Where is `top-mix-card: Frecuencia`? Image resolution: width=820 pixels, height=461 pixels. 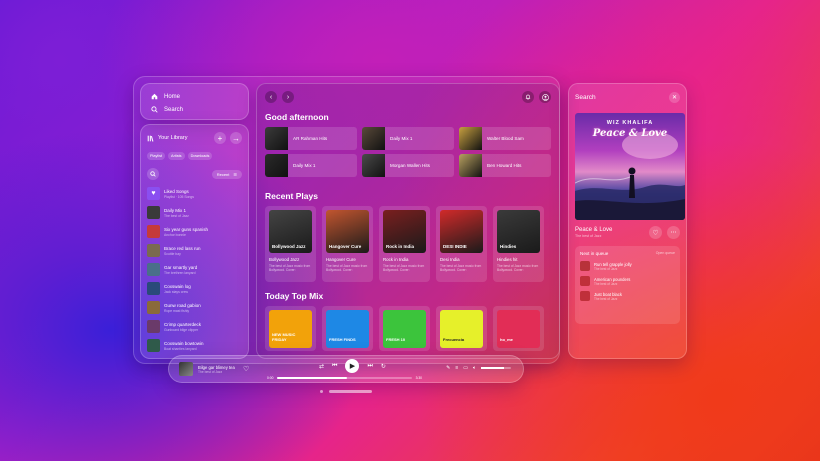
top-mix-card: Frecuencia is located at coordinates (461, 328).